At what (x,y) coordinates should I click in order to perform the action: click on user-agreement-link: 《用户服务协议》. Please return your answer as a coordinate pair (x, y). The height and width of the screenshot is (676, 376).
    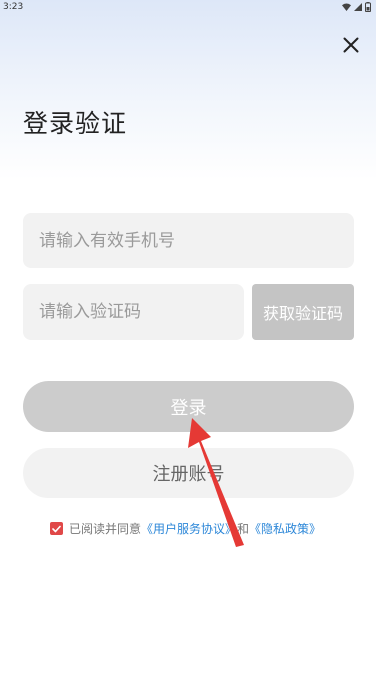
    Looking at the image, I should click on (189, 528).